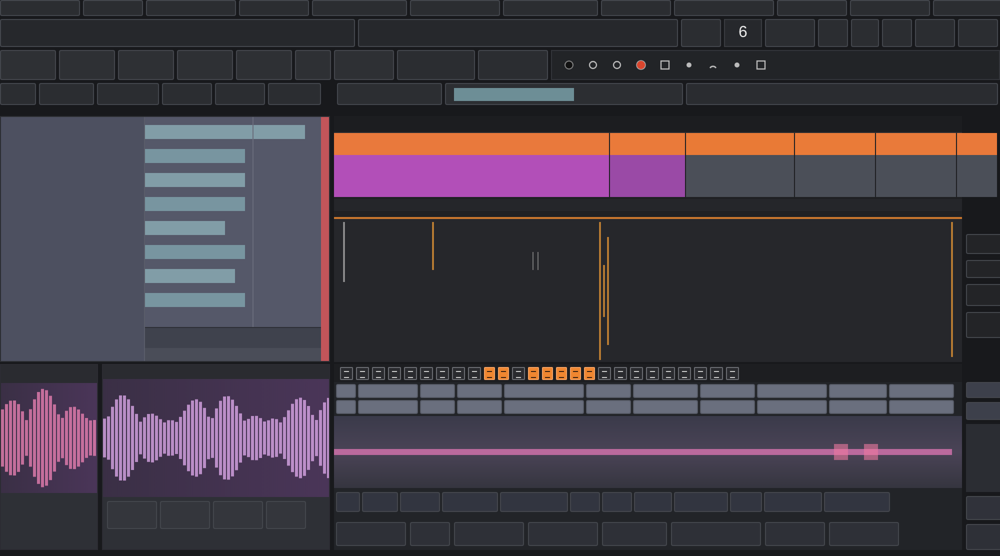 This screenshot has width=1000, height=556. I want to click on counter-display: 6, so click(743, 33).